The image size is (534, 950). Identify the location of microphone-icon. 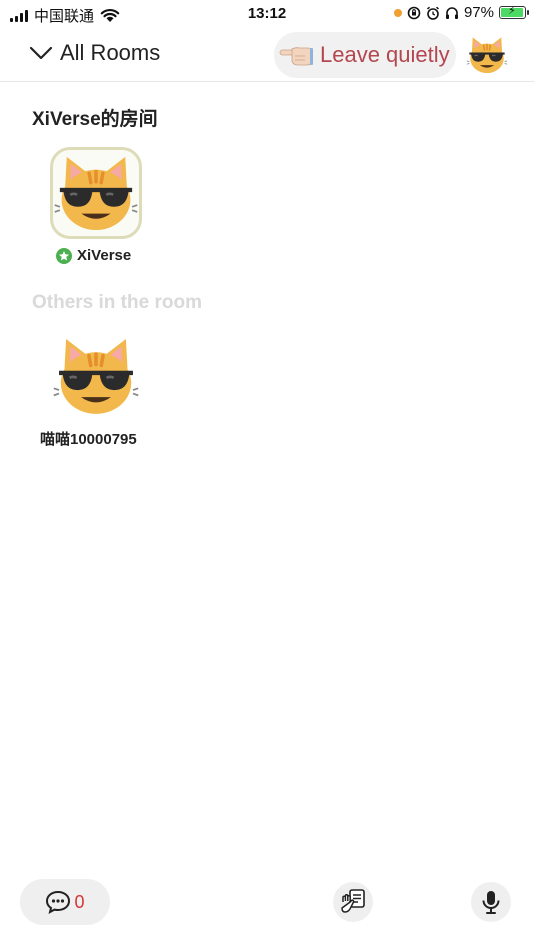
(491, 902).